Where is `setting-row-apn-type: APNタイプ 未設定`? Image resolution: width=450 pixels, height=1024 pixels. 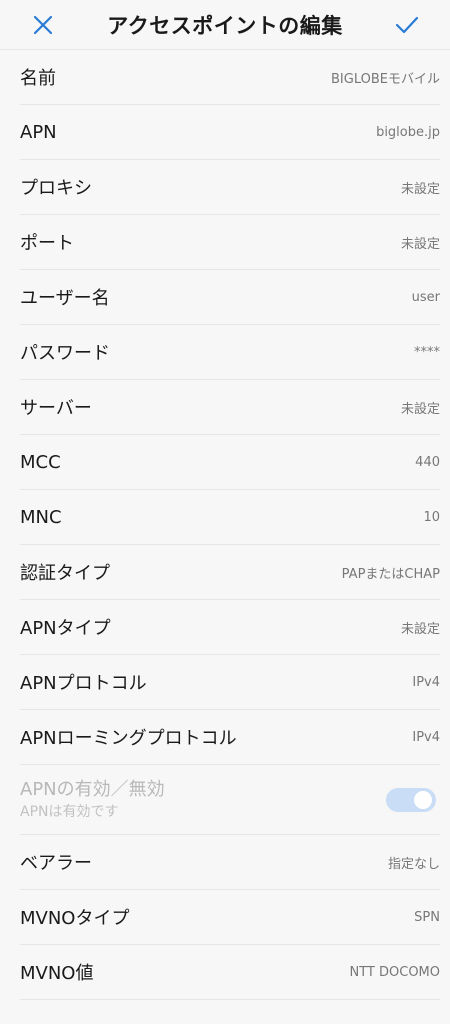 setting-row-apn-type: APNタイプ 未設定 is located at coordinates (230, 627).